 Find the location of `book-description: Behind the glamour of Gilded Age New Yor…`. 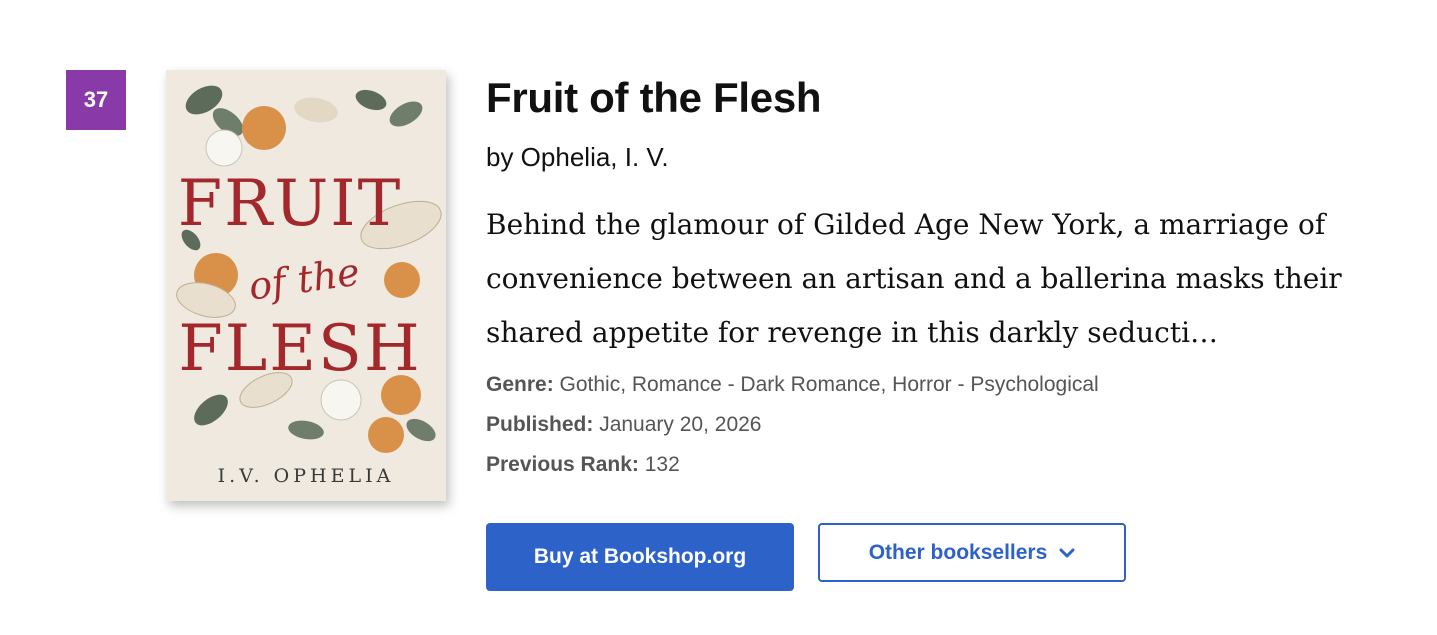

book-description: Behind the glamour of Gilded Age New Yor… is located at coordinates (914, 278).